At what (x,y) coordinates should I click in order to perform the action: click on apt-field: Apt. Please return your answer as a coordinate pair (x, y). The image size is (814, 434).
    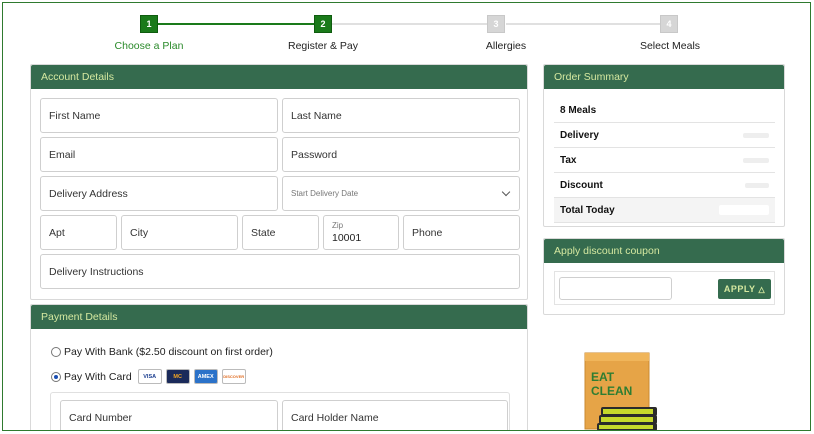
    Looking at the image, I should click on (78, 232).